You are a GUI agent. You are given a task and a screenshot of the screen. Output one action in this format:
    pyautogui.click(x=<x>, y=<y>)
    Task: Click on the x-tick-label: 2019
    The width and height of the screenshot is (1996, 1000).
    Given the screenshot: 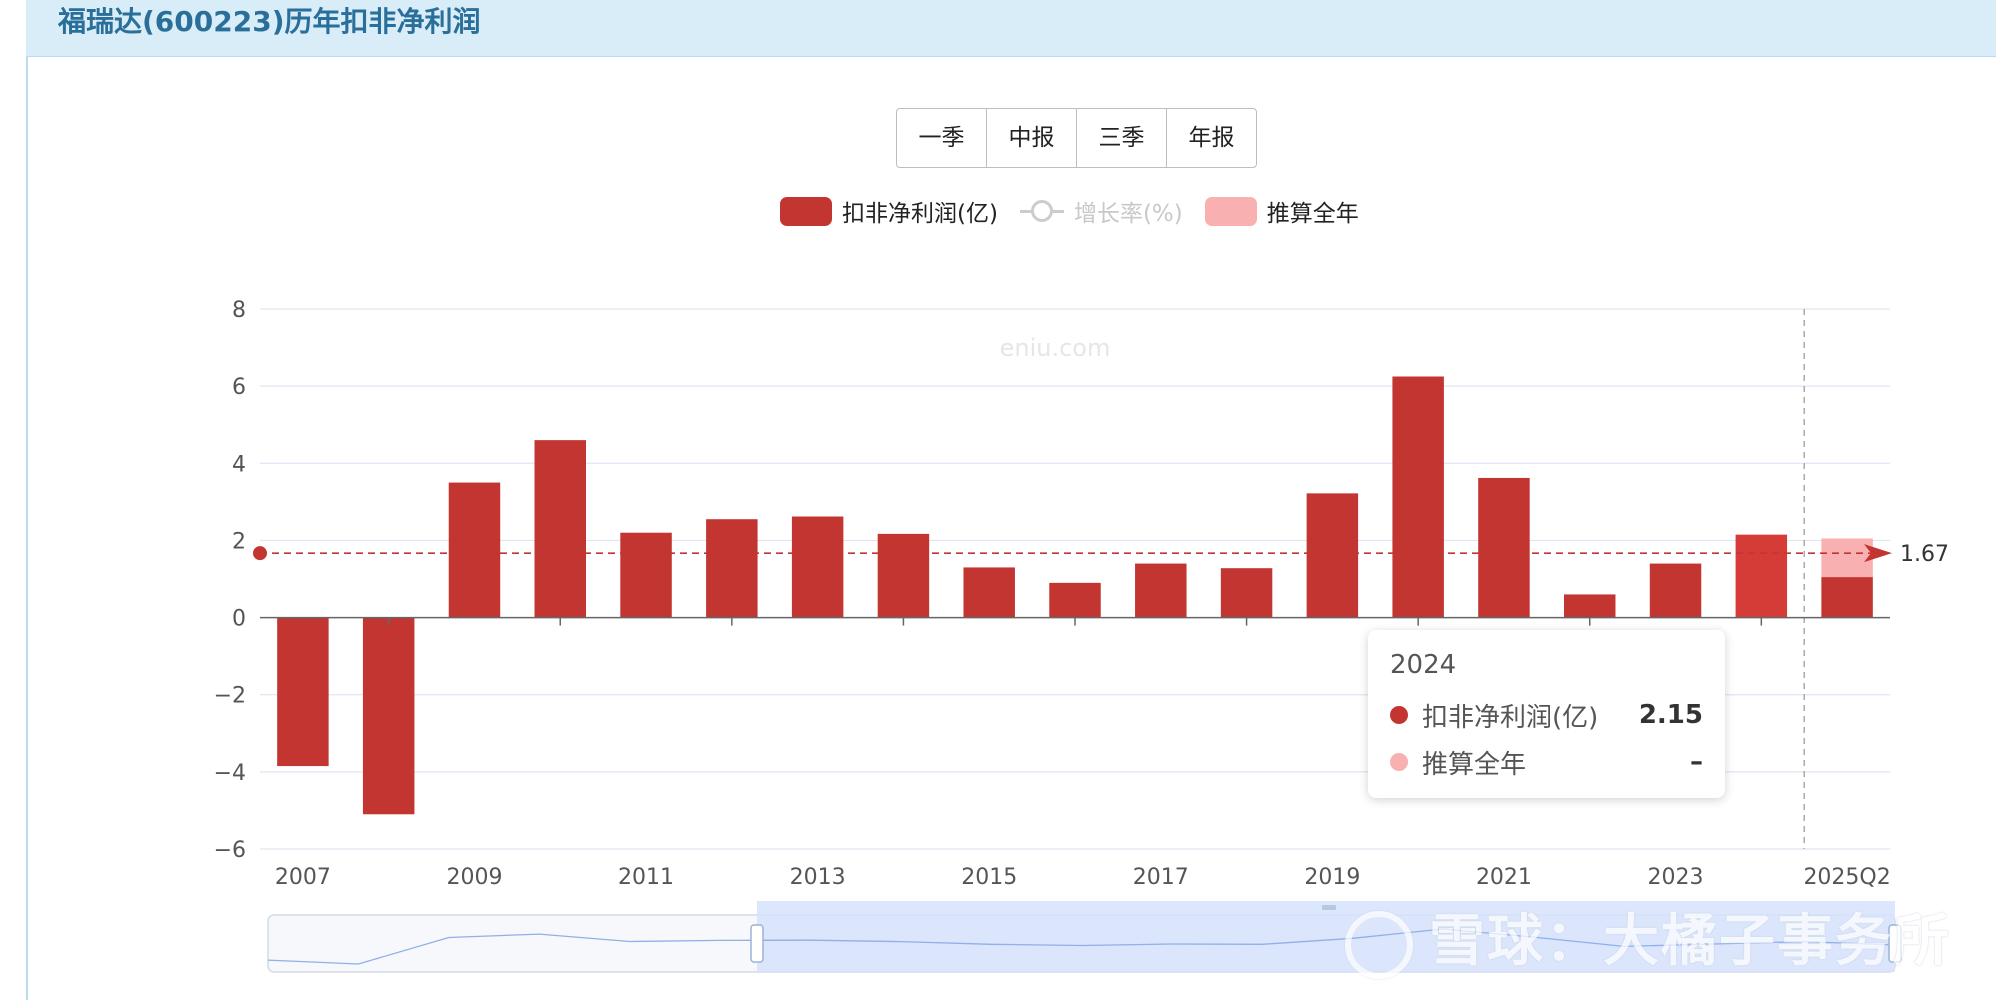 What is the action you would take?
    pyautogui.click(x=1332, y=877)
    